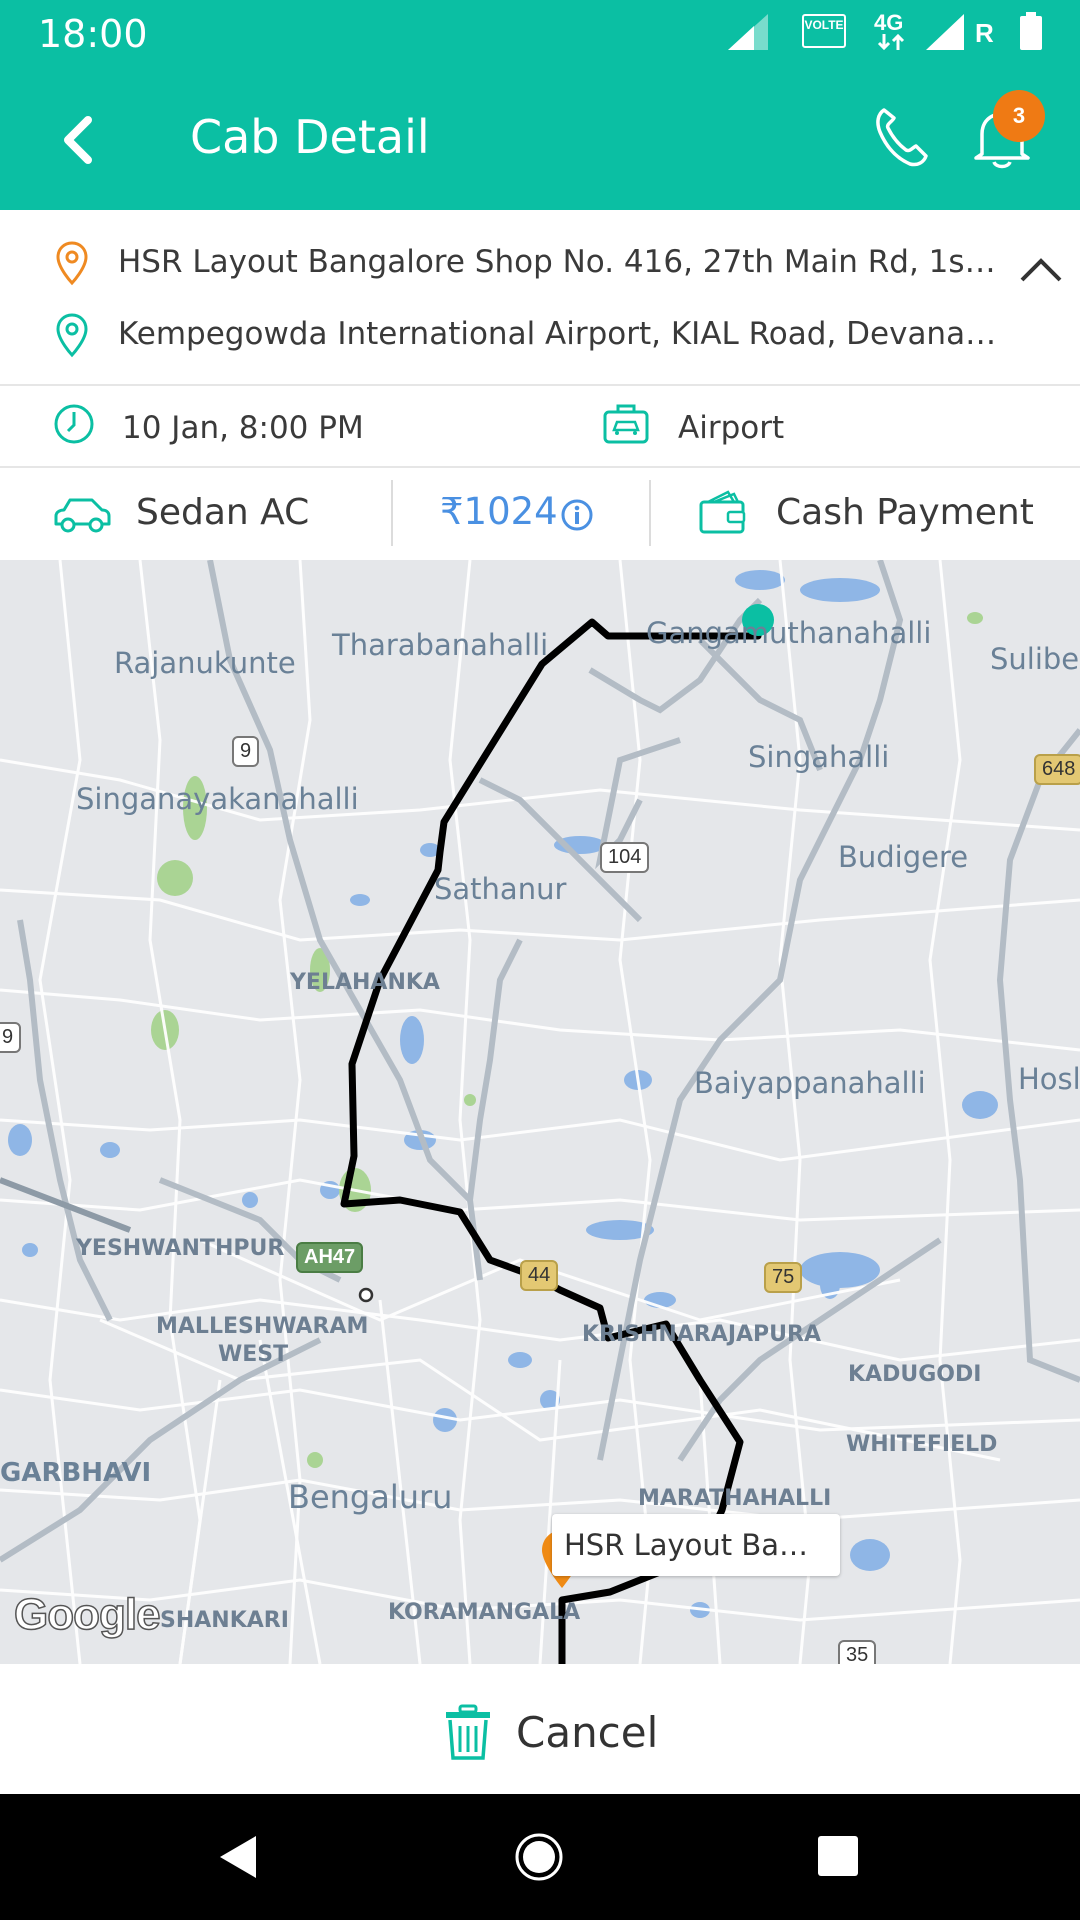 This screenshot has width=1080, height=1920. I want to click on drop-pin-icon, so click(72, 335).